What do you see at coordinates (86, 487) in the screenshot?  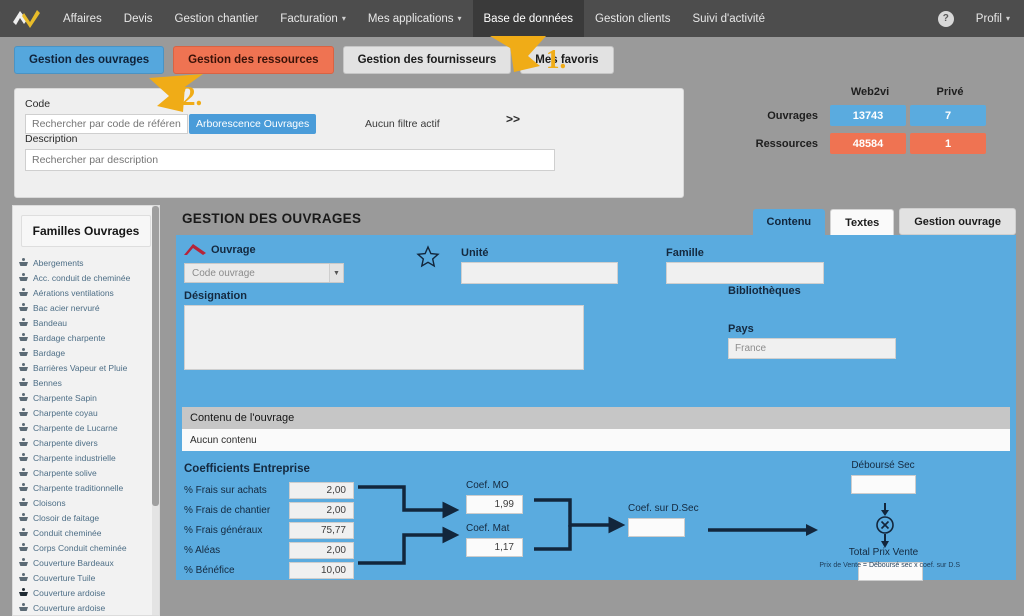 I see `sidebar-item: Charpente traditionnelle` at bounding box center [86, 487].